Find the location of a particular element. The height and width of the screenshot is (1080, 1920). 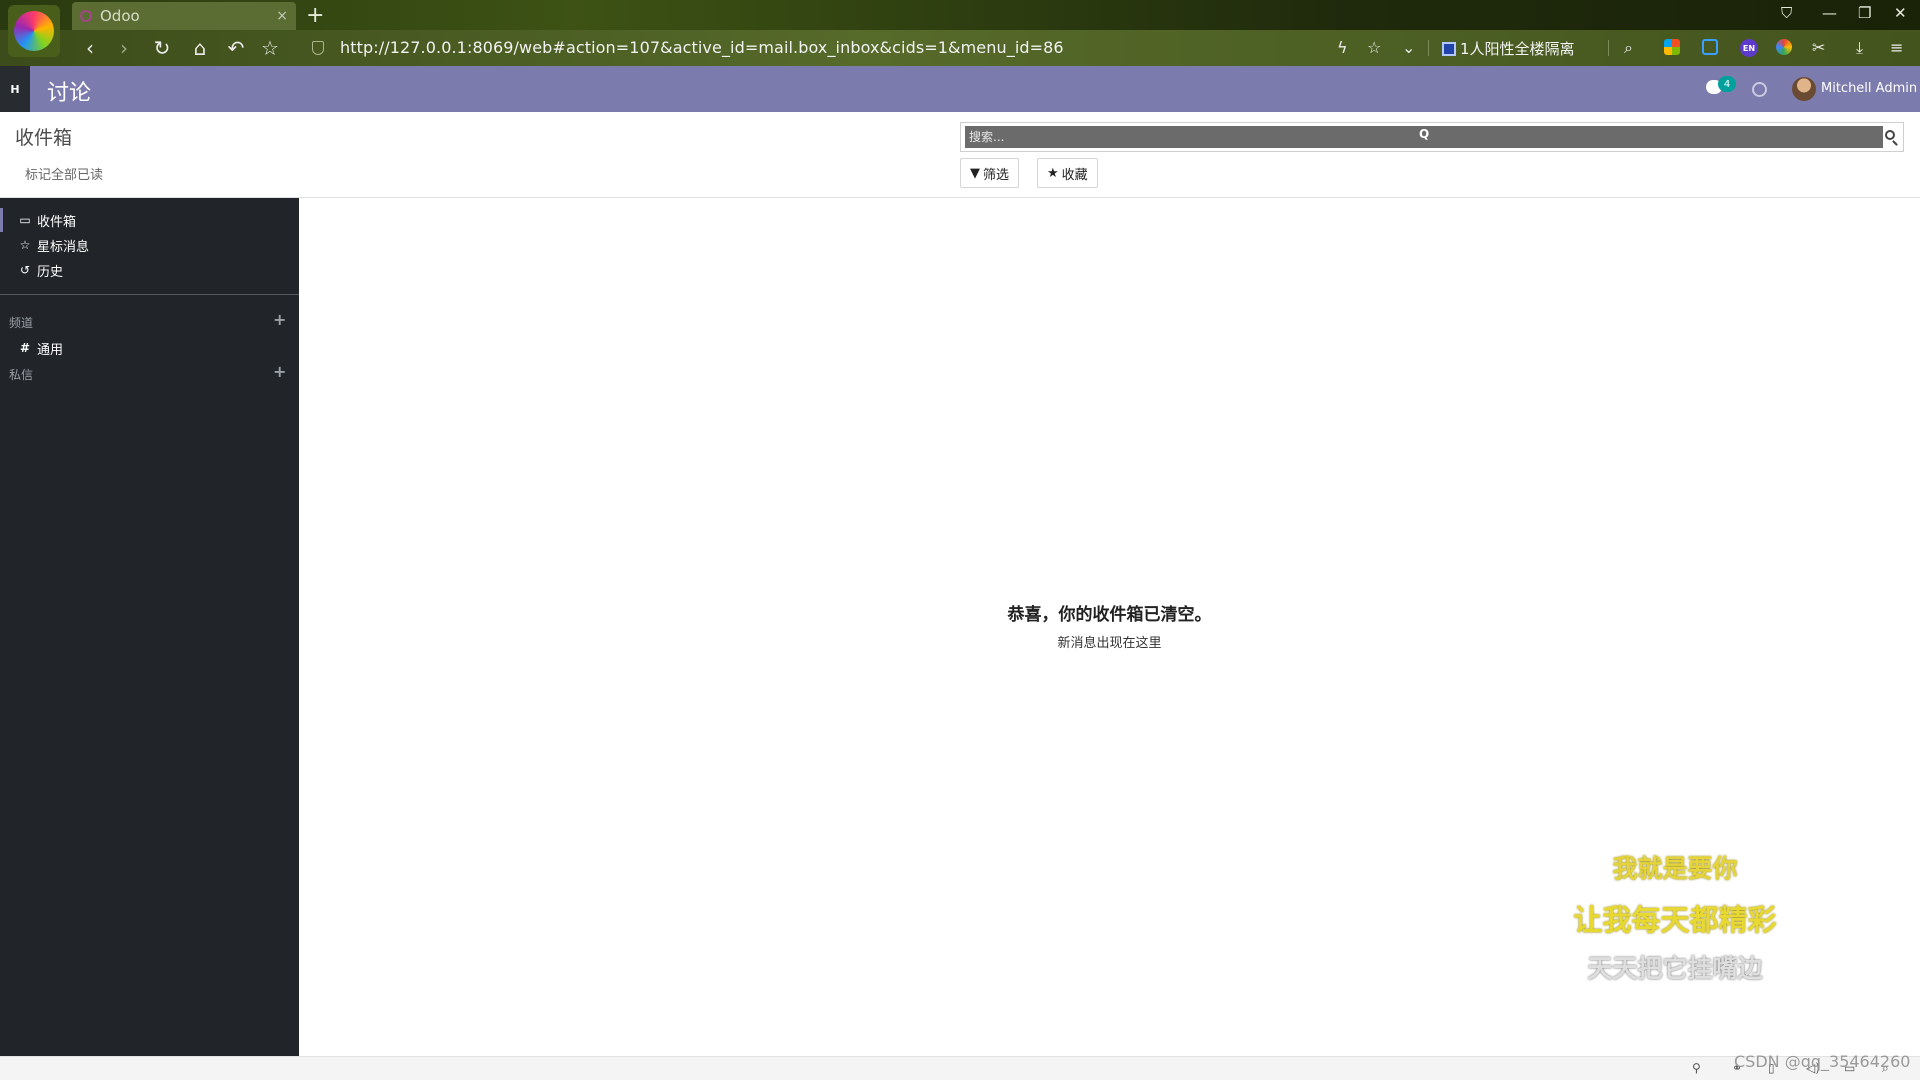

browser-tab: Odoo × is located at coordinates (184, 16).